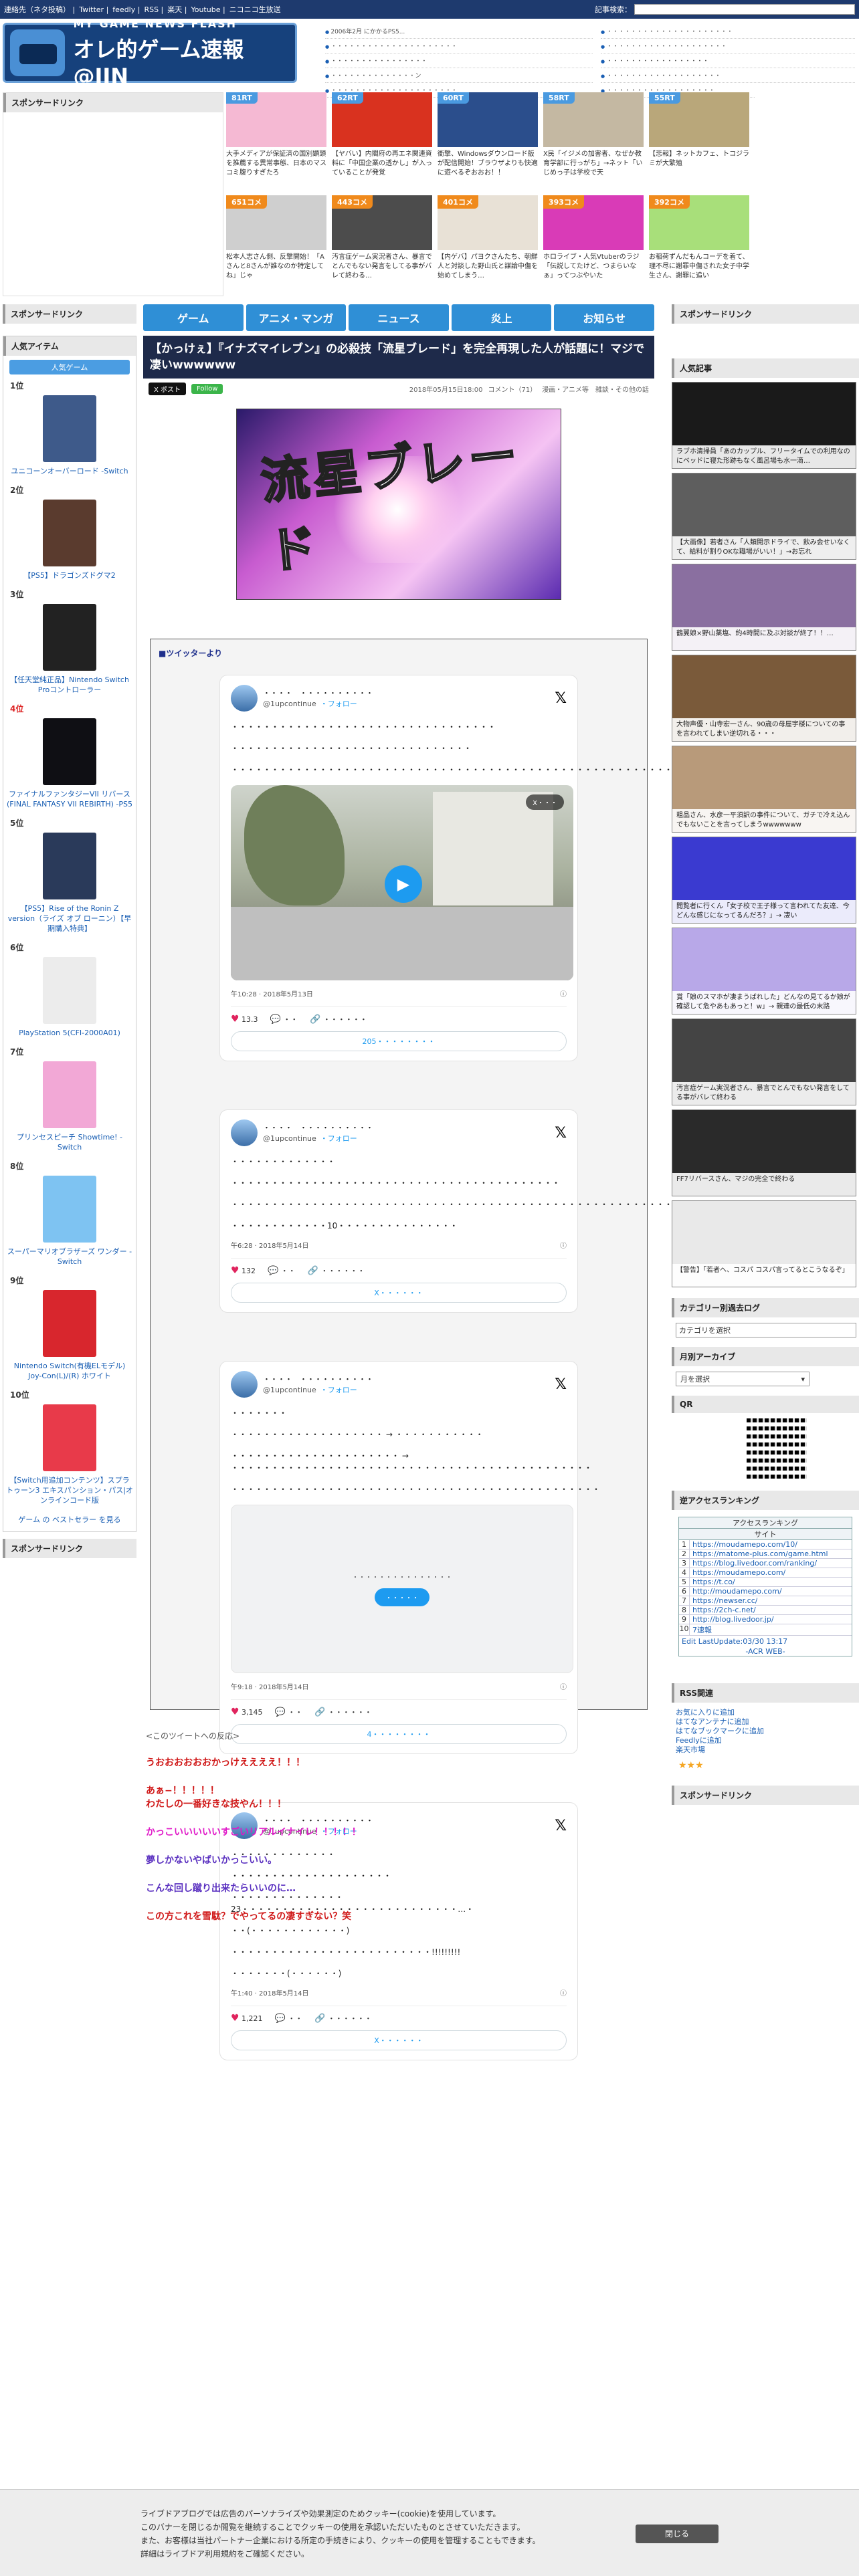  What do you see at coordinates (459, 46) in the screenshot?
I see `header-news-item: ・・・・・・・・・・・・・・・・・・・・・` at bounding box center [459, 46].